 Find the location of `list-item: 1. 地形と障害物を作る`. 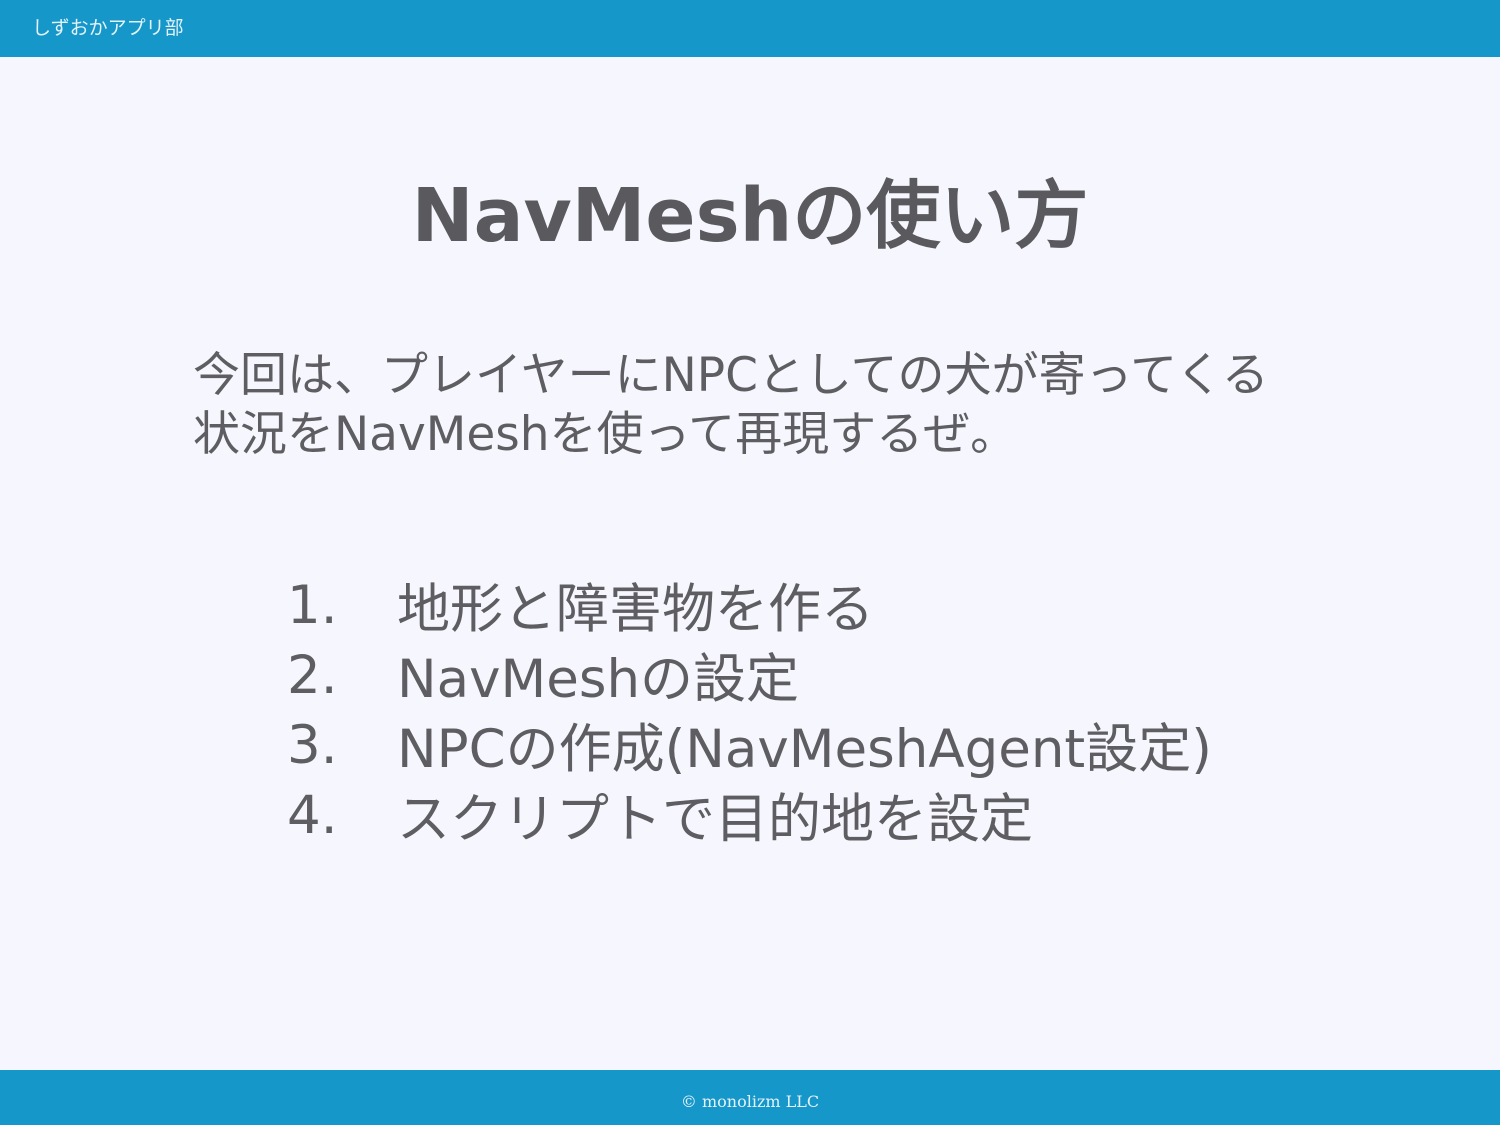

list-item: 1. 地形と障害物を作る is located at coordinates (749, 605).